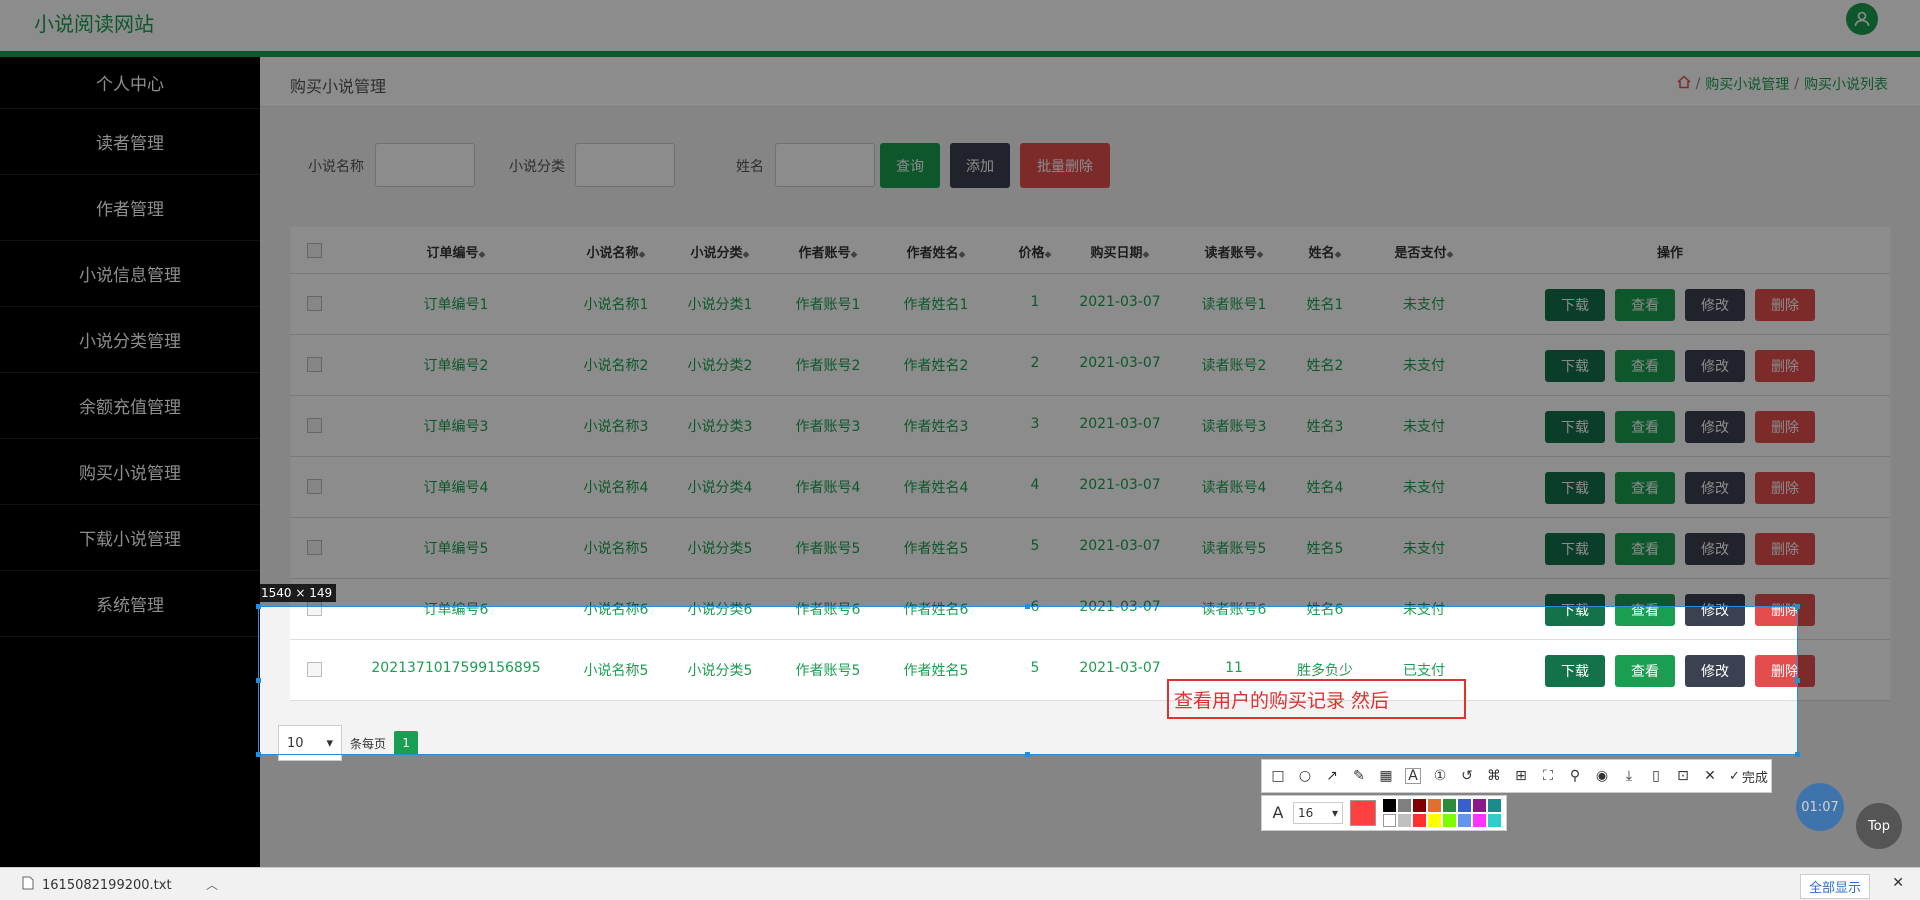 Image resolution: width=1920 pixels, height=900 pixels. Describe the element at coordinates (212, 884) in the screenshot. I see `chevron-up-icon: ︿` at that location.